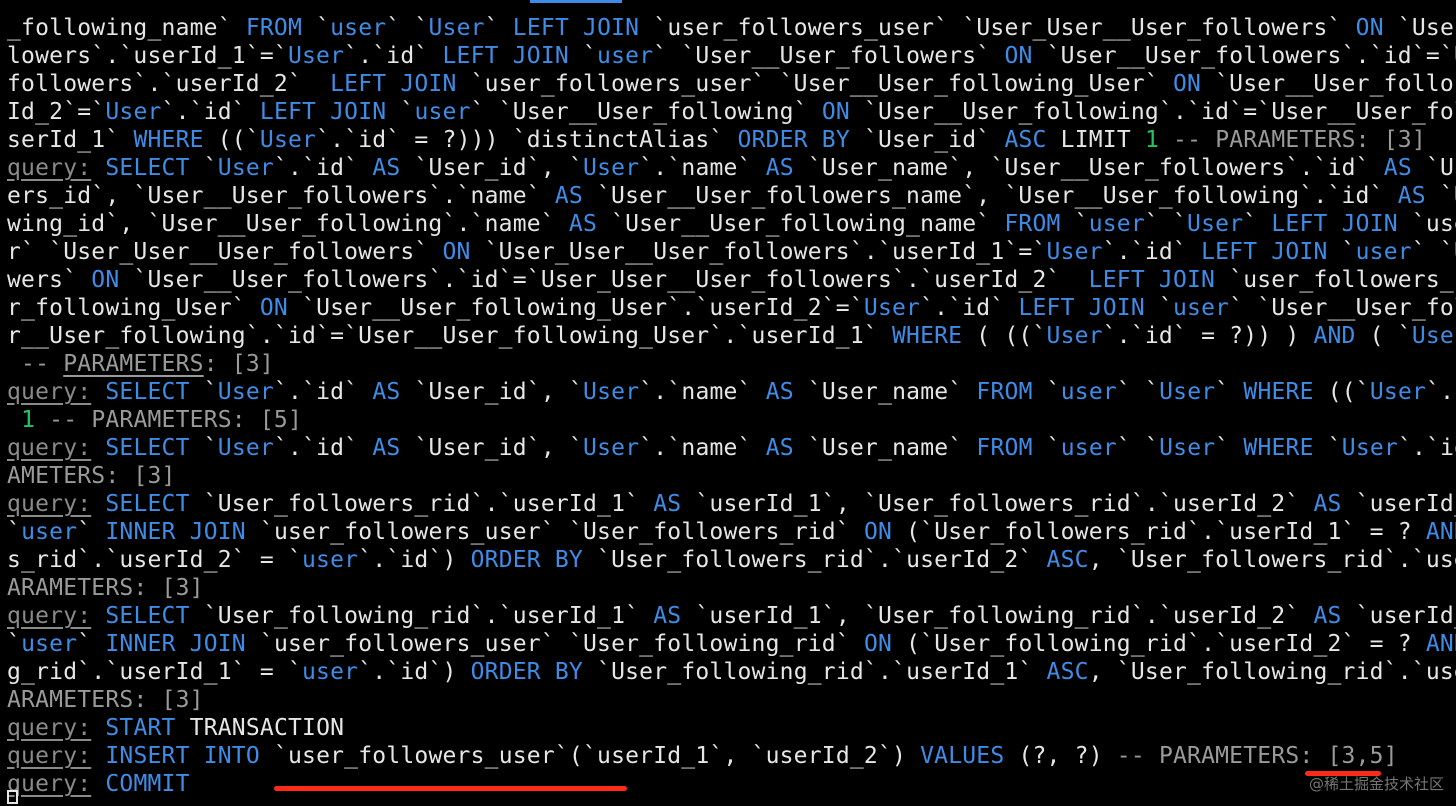 Image resolution: width=1456 pixels, height=806 pixels. Describe the element at coordinates (1327, 84) in the screenshot. I see `sql-text: `User__User_follo` at that location.